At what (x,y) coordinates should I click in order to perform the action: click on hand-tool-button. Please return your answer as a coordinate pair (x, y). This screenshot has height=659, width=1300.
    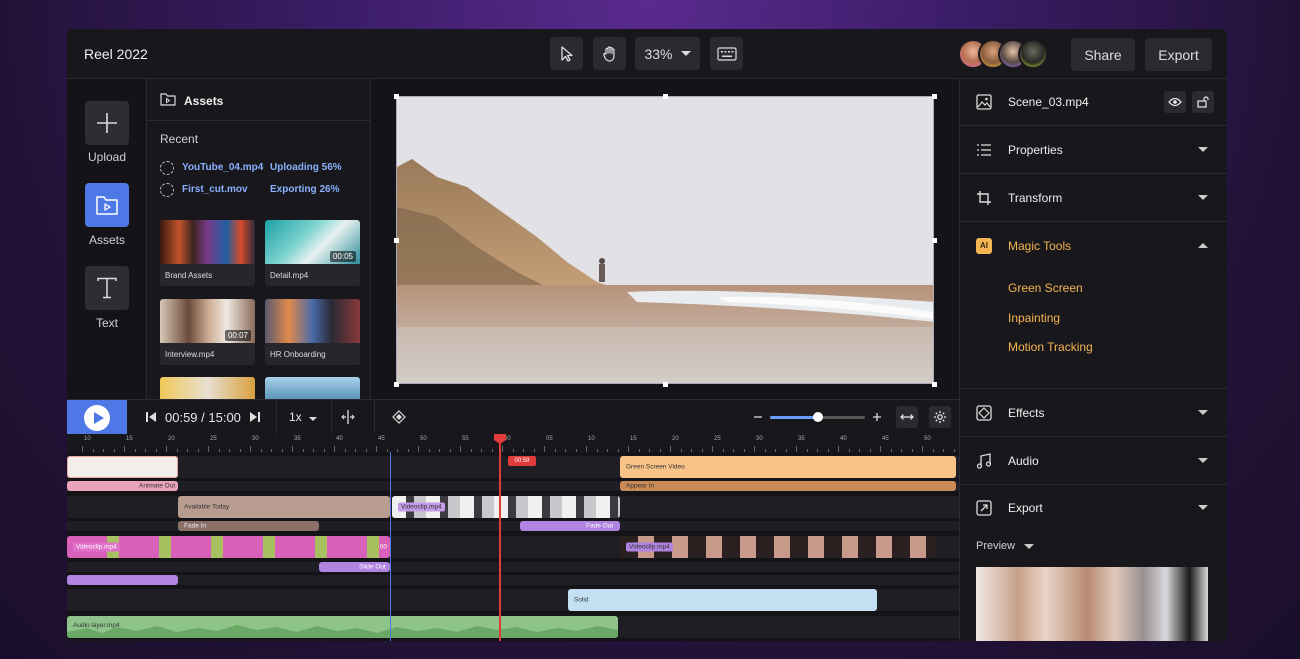
    Looking at the image, I should click on (609, 53).